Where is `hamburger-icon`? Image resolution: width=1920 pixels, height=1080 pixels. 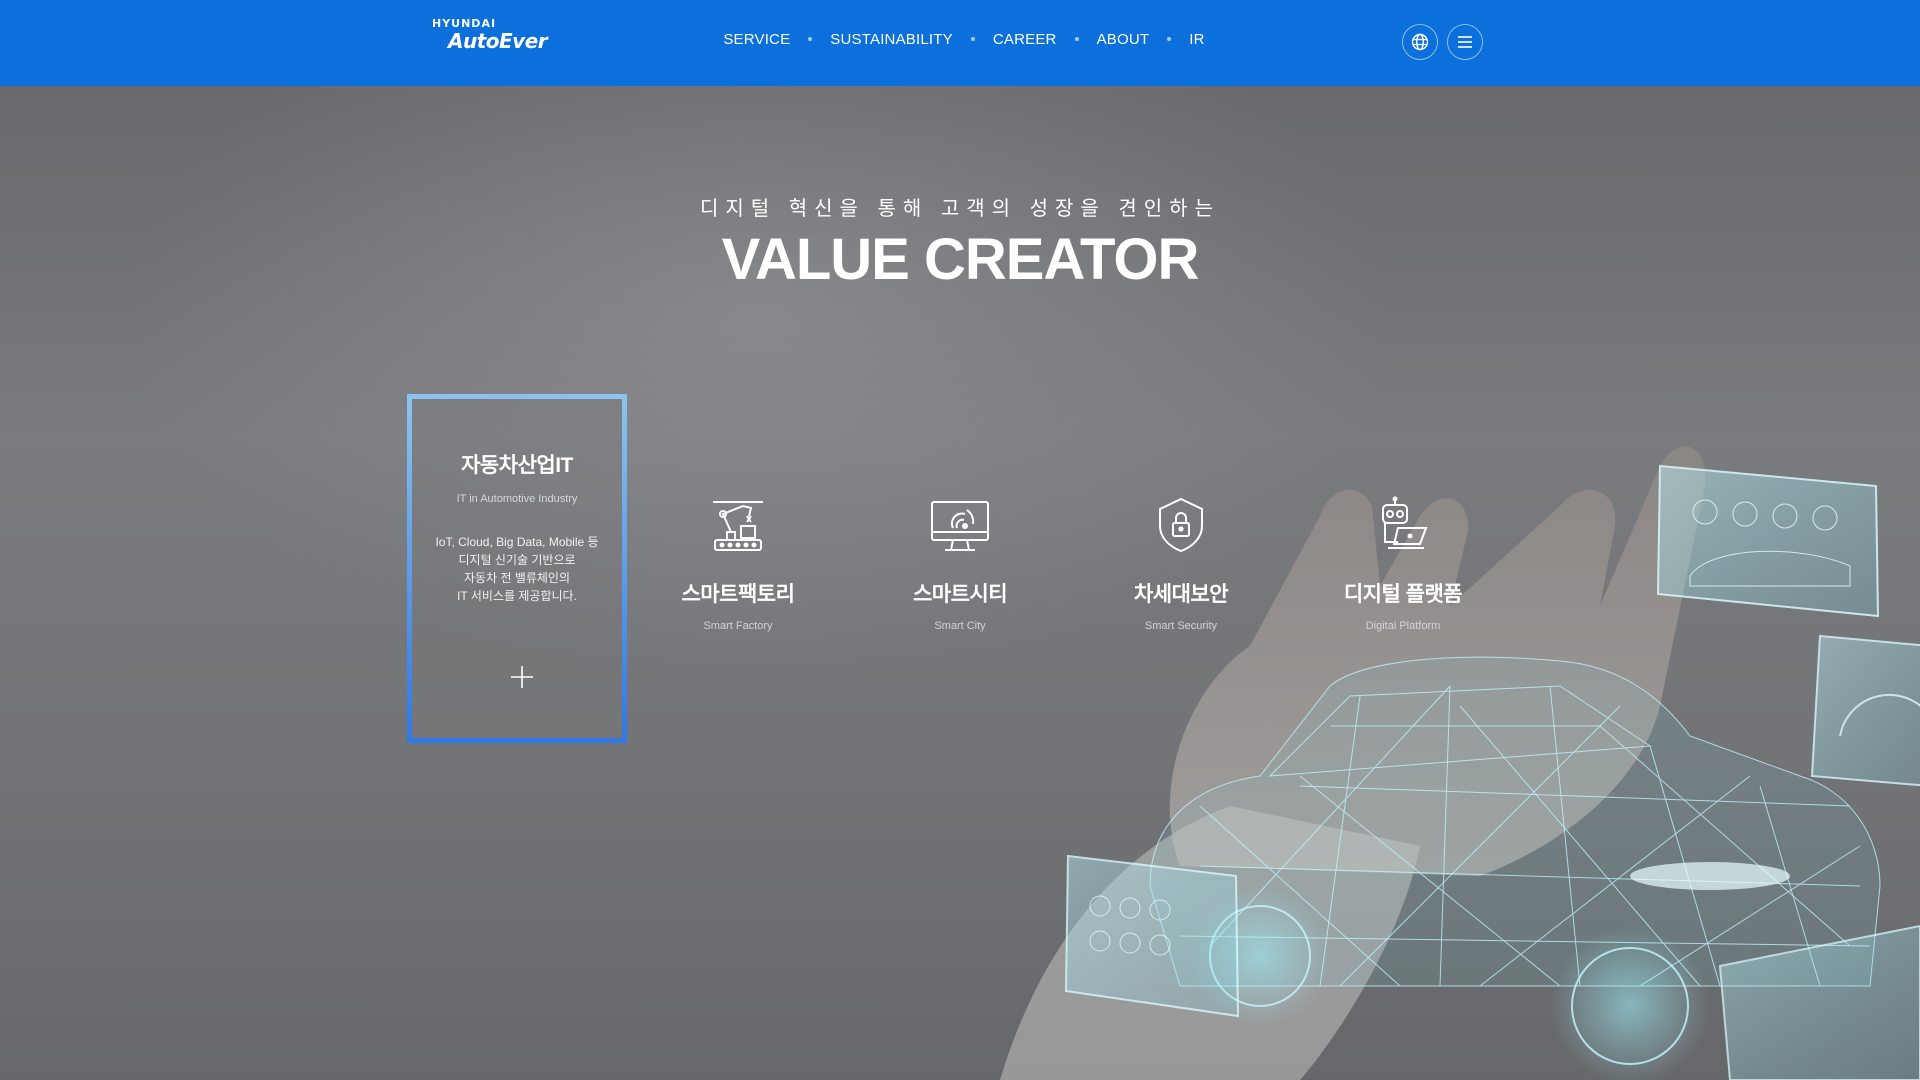
hamburger-icon is located at coordinates (1465, 42).